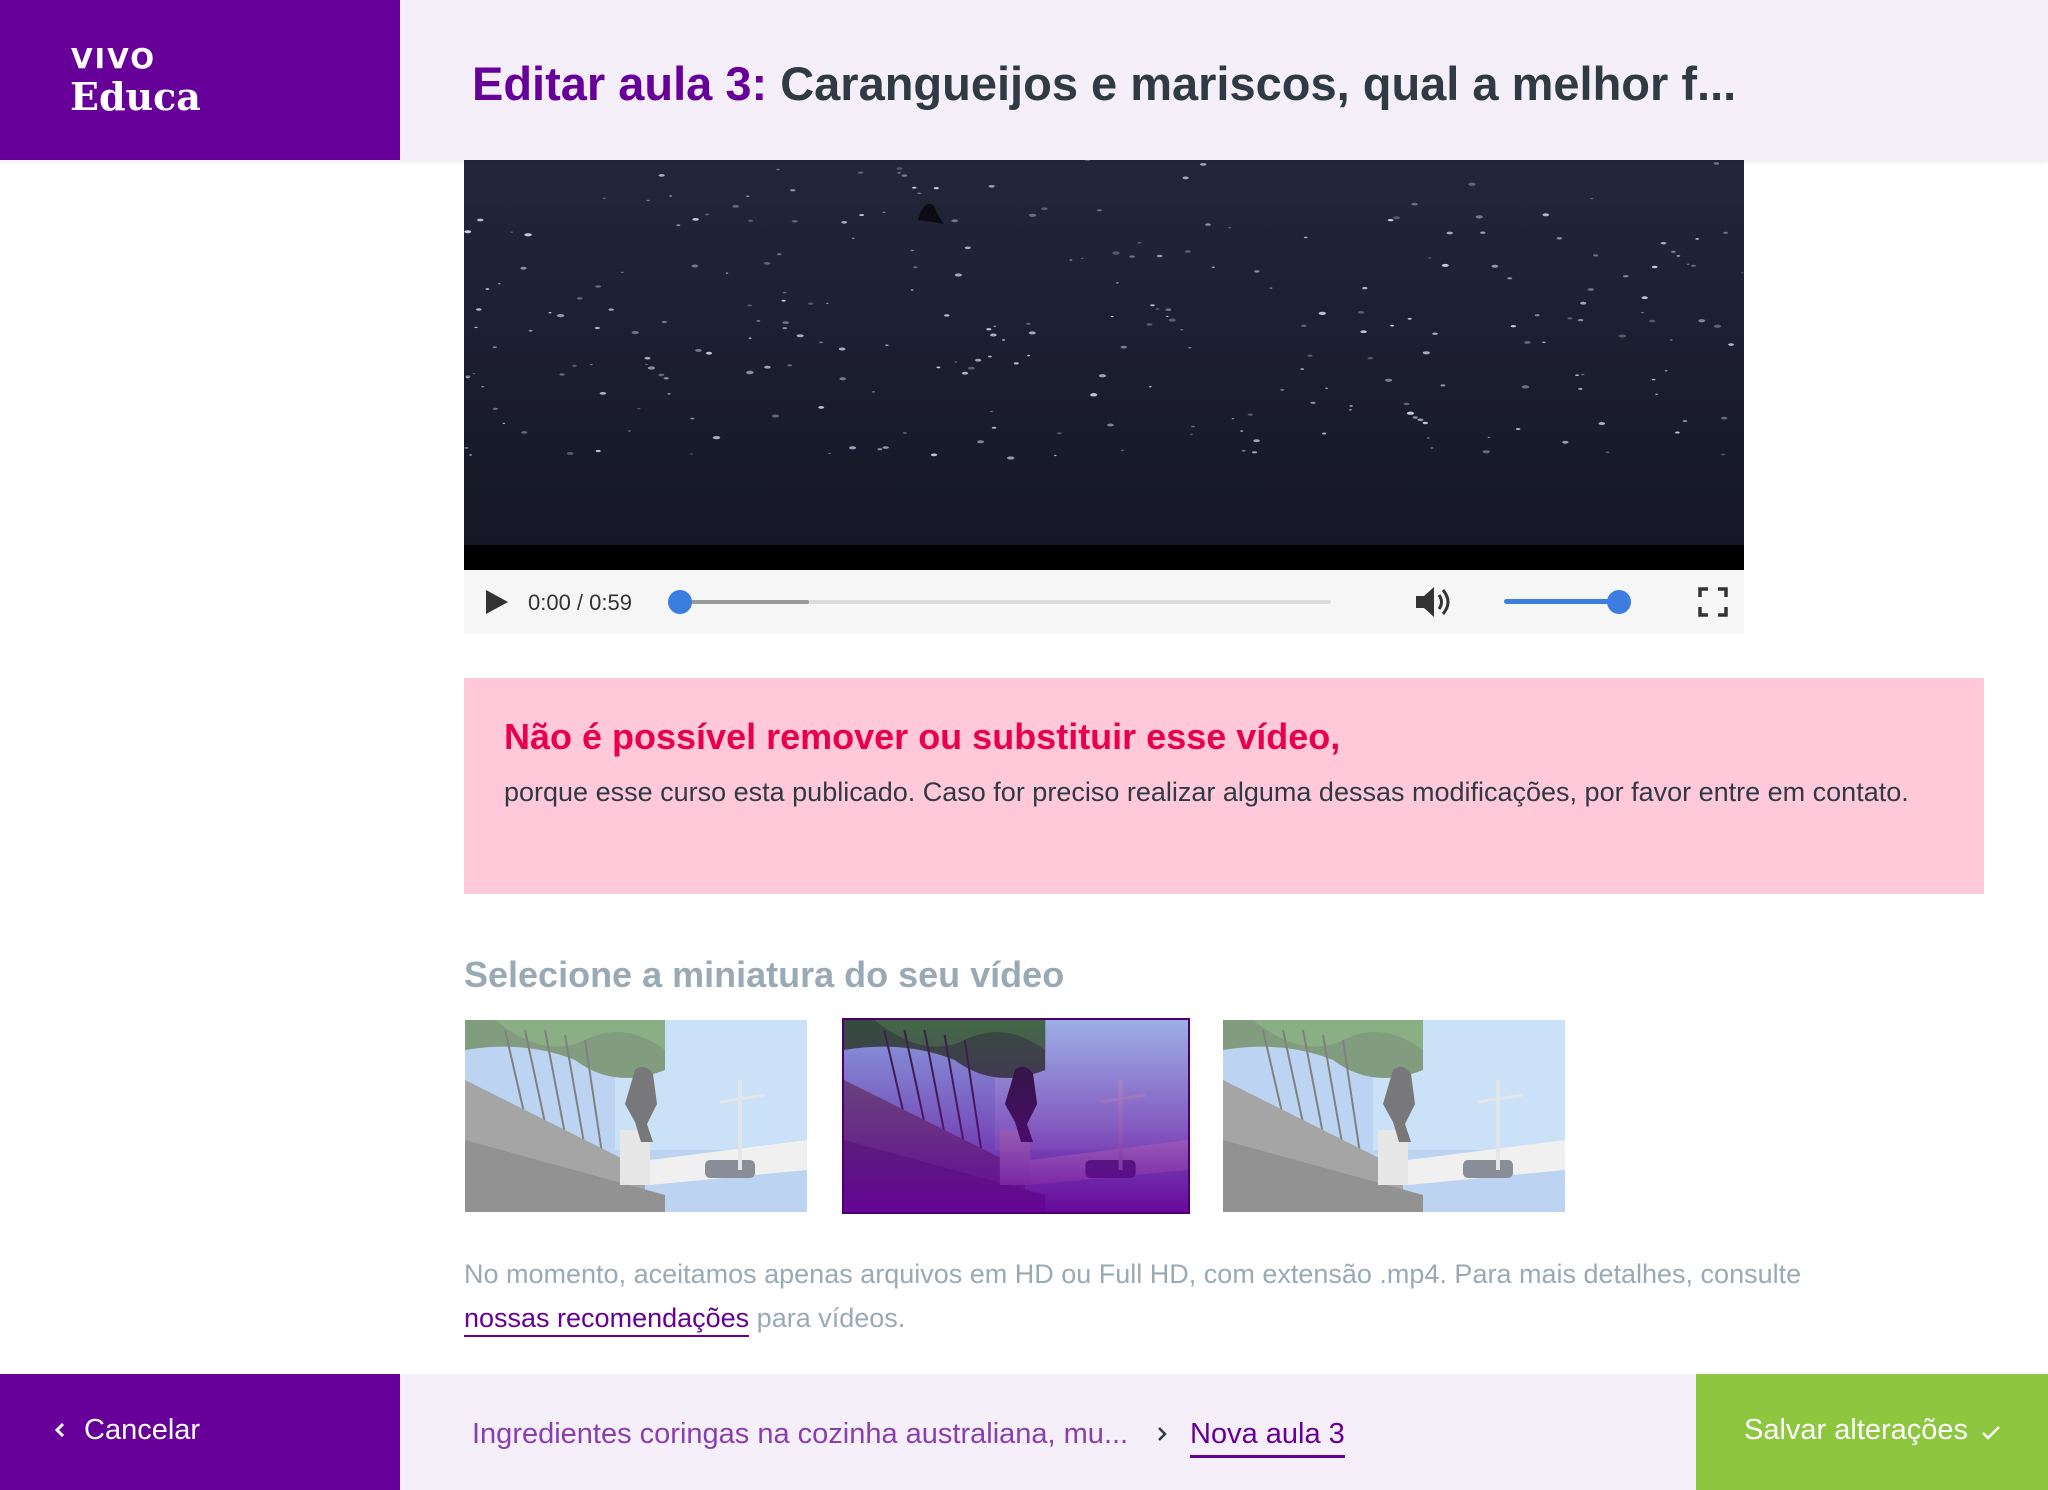 The width and height of the screenshot is (2048, 1490). Describe the element at coordinates (764, 974) in the screenshot. I see `thumbnail-section-title: Selecione a miniatura do seu vídeo` at that location.